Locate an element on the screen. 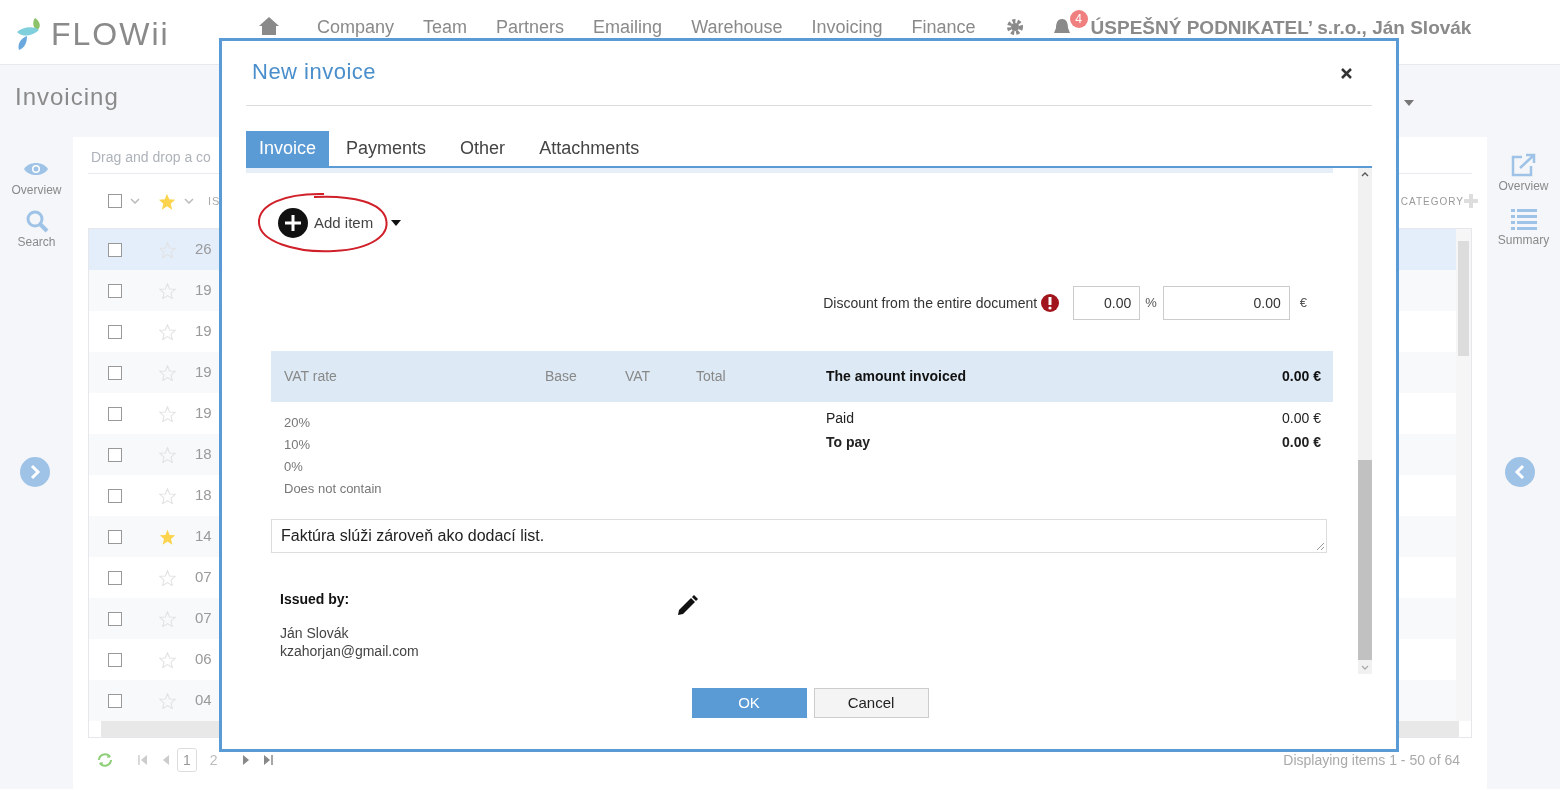 This screenshot has width=1560, height=789. caret-icon is located at coordinates (1409, 103).